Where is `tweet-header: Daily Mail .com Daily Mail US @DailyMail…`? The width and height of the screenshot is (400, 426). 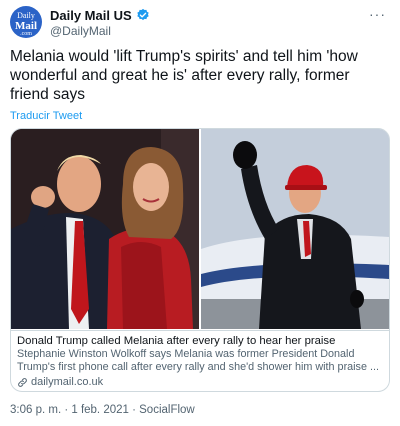
tweet-header: Daily Mail .com Daily Mail US @DailyMail… is located at coordinates (200, 23).